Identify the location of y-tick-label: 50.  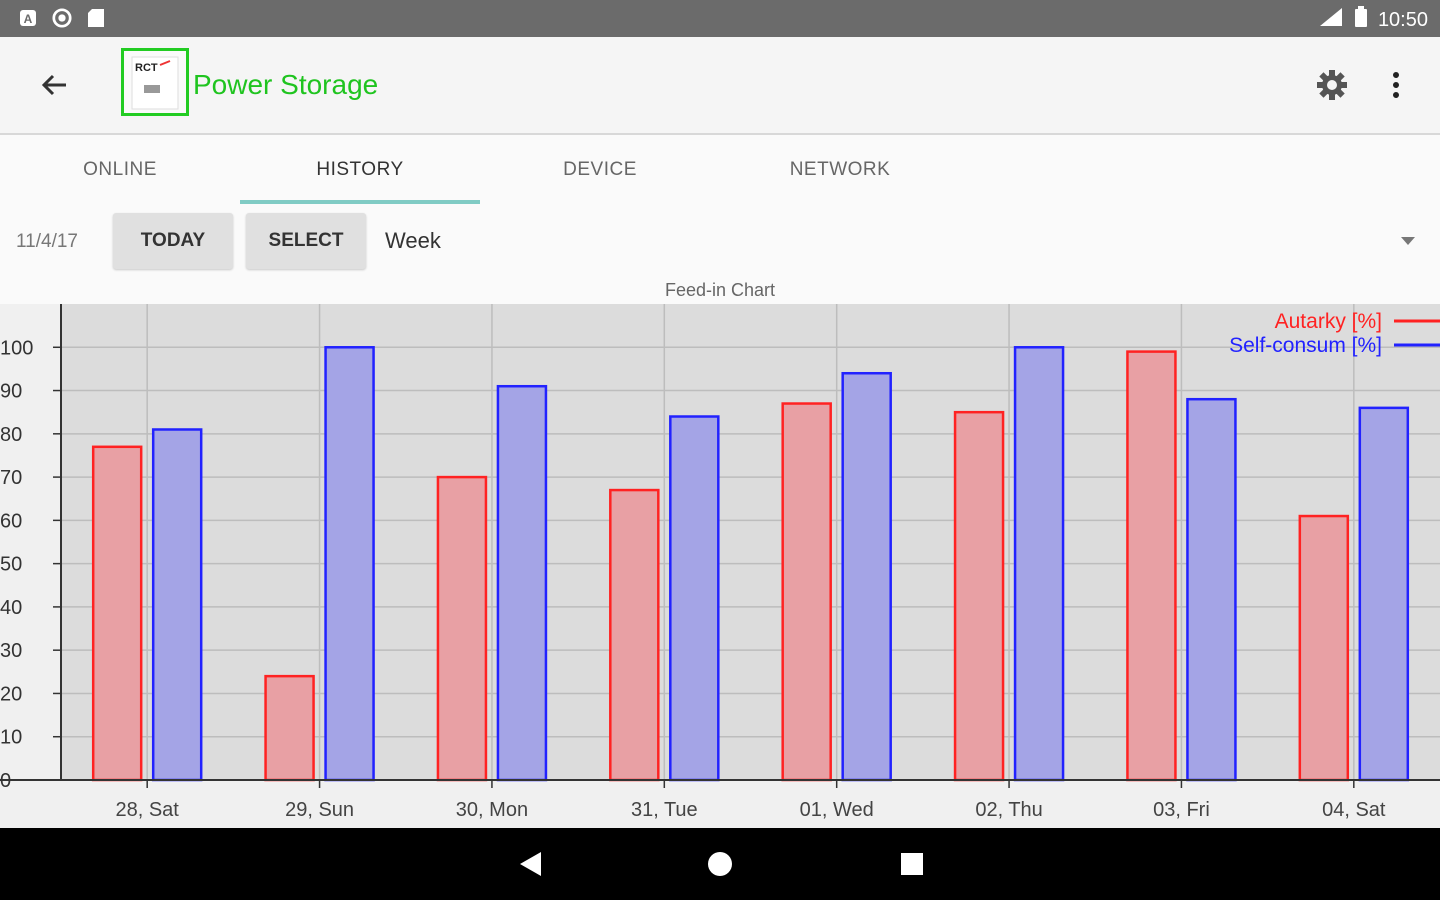
(11, 565).